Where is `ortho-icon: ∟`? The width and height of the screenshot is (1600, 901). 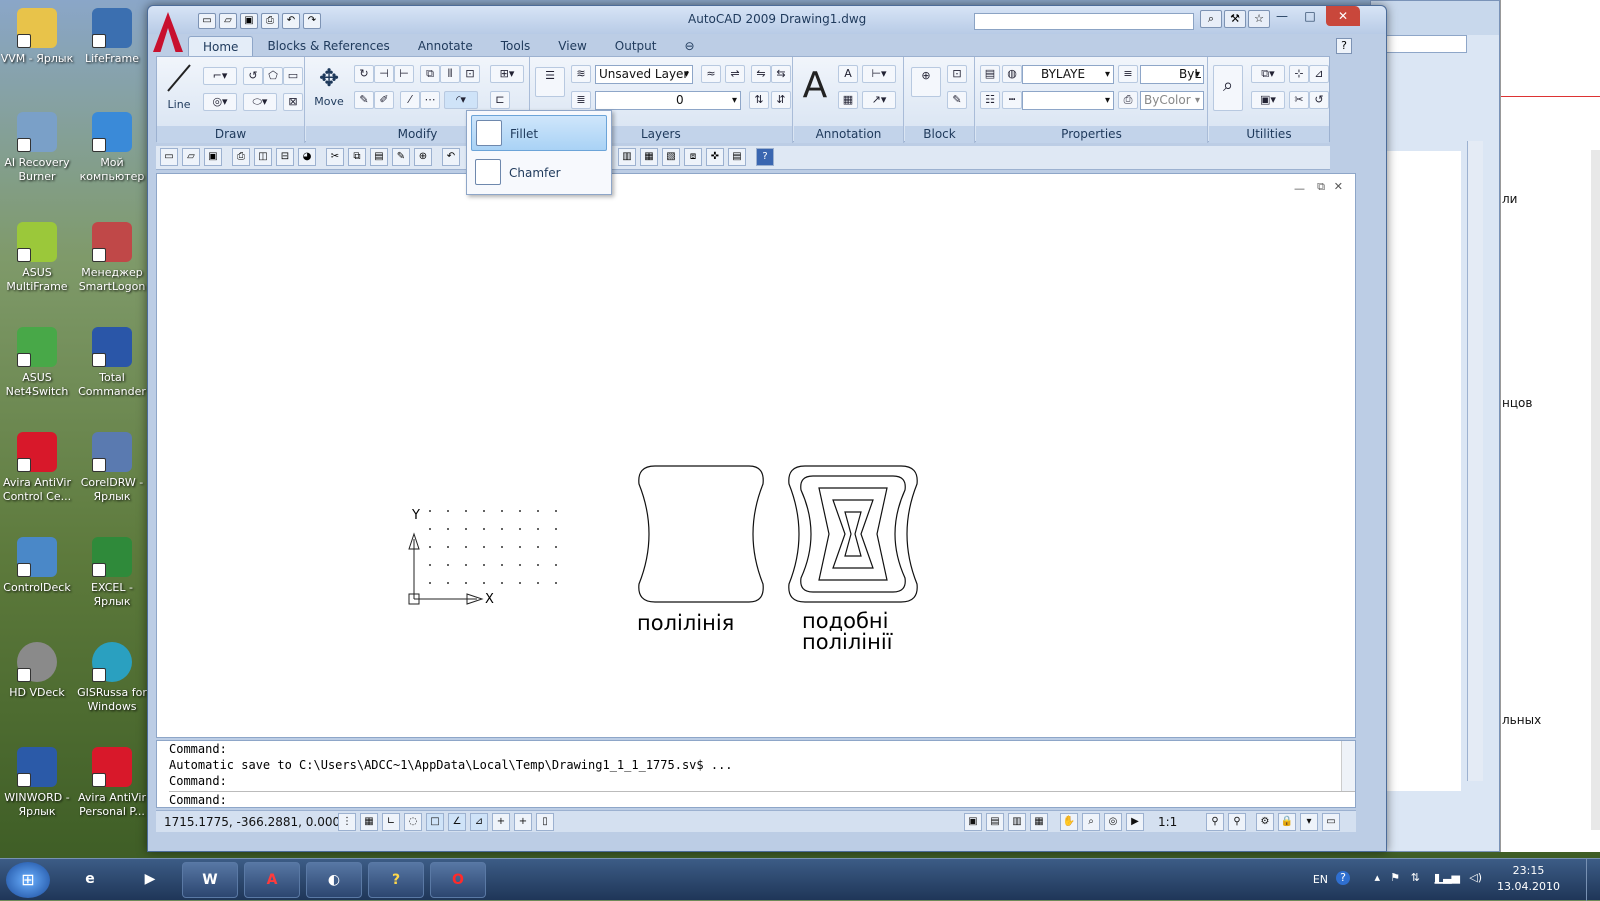
ortho-icon: ∟ is located at coordinates (391, 822).